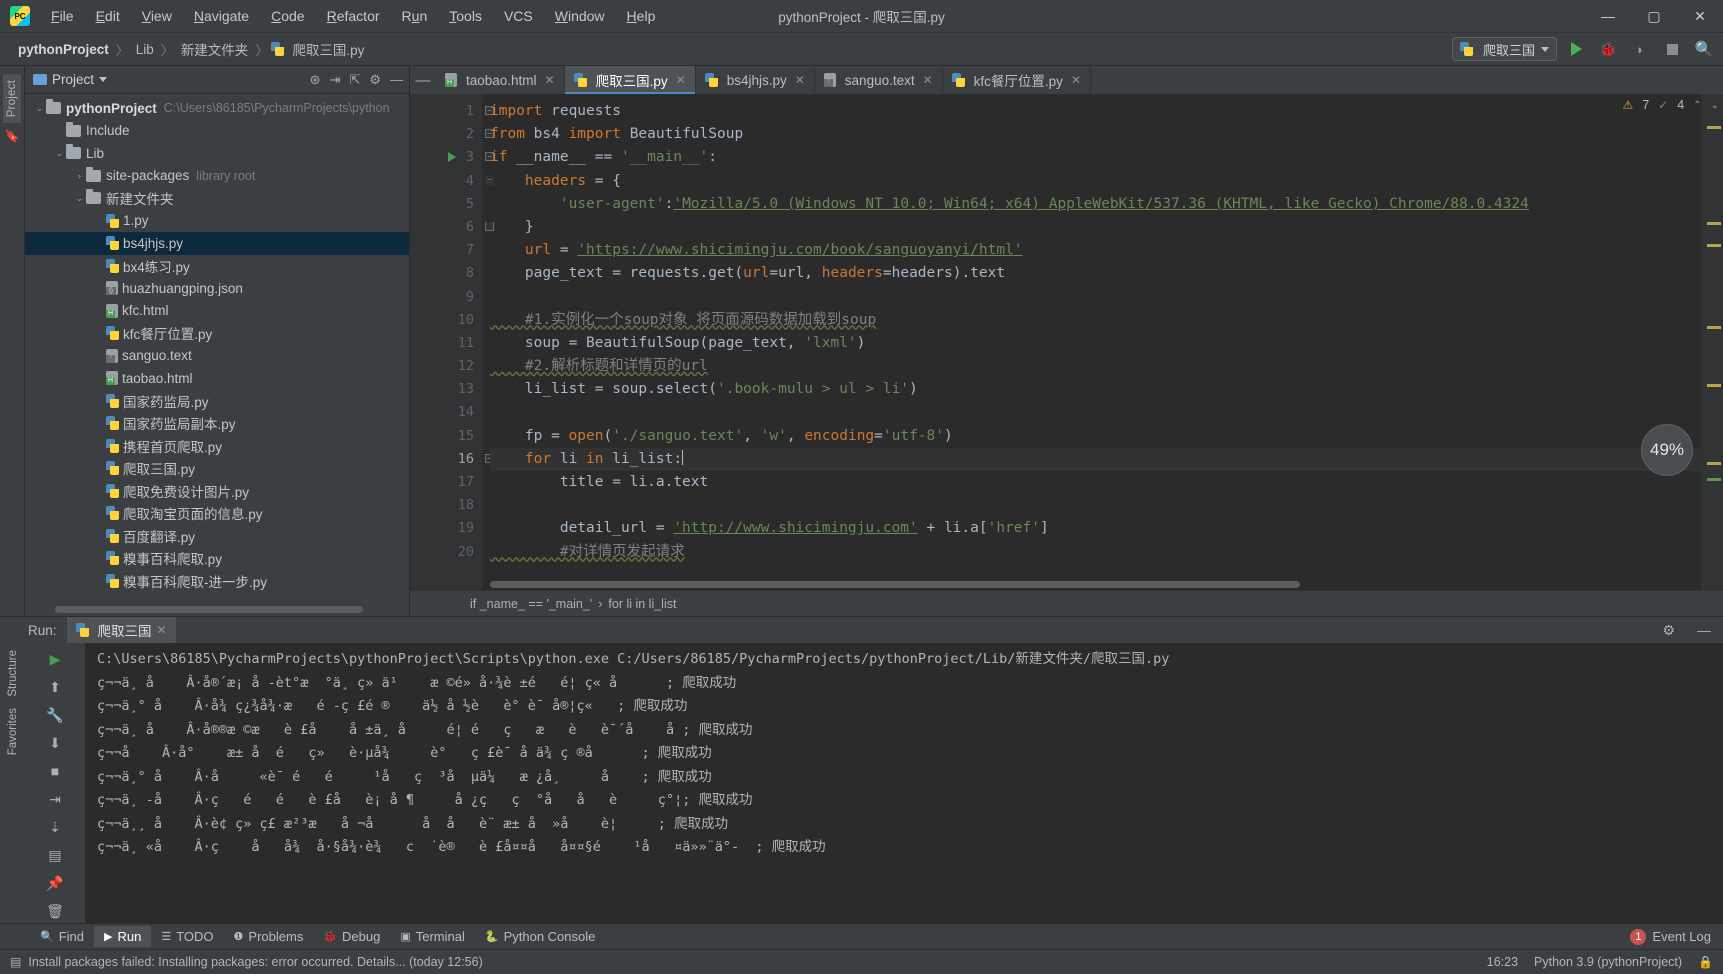 The height and width of the screenshot is (974, 1723). Describe the element at coordinates (1676, 936) in the screenshot. I see `event-log-group: 1 Event Log` at that location.